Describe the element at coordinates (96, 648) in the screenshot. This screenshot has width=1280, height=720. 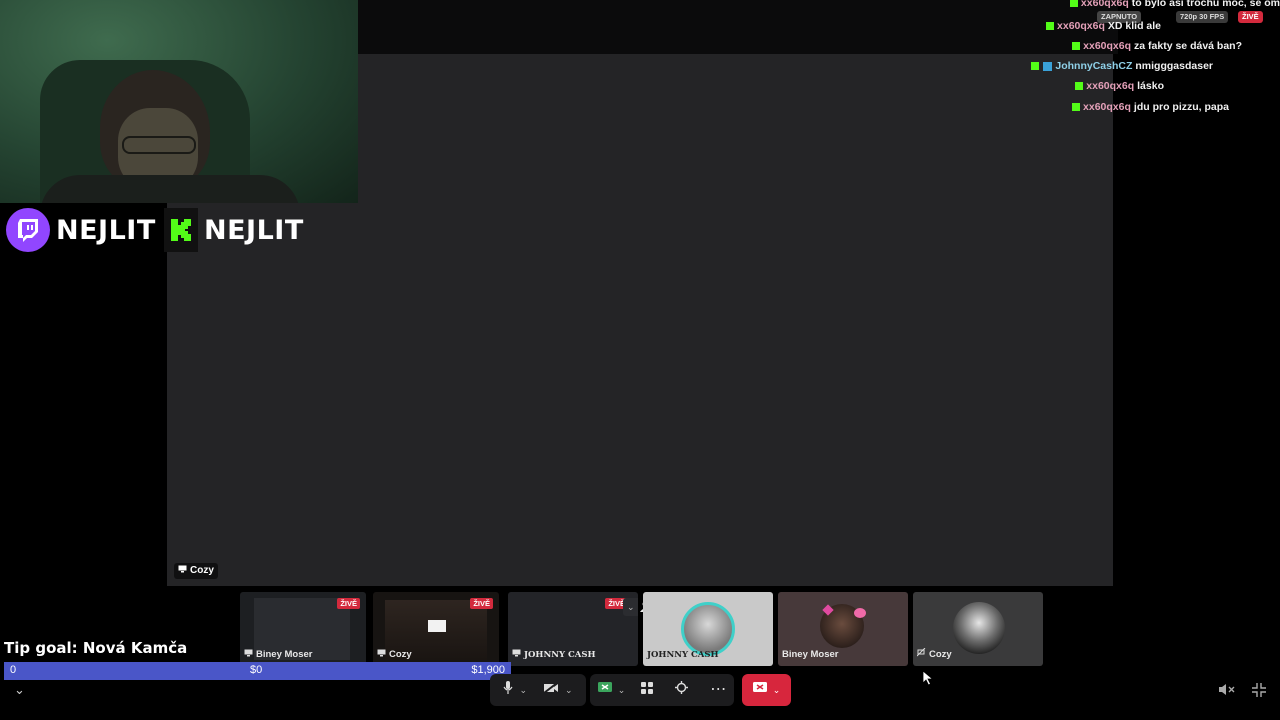
I see `tip-goal-title: Tip goal: Nová Kamča` at that location.